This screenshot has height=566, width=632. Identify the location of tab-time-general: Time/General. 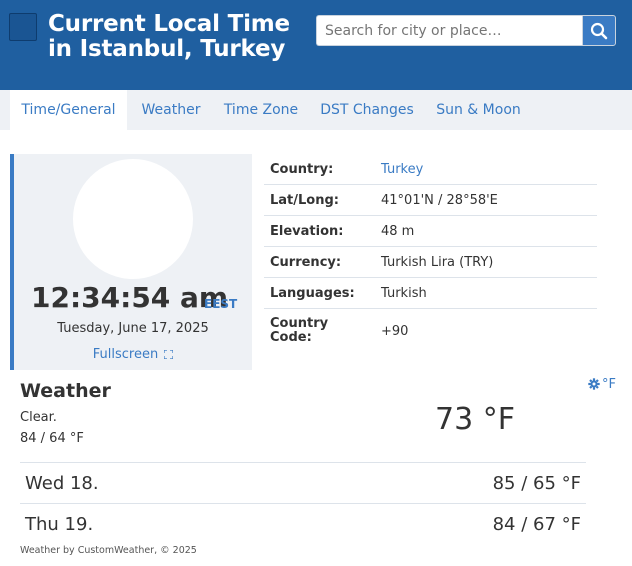
(68, 110).